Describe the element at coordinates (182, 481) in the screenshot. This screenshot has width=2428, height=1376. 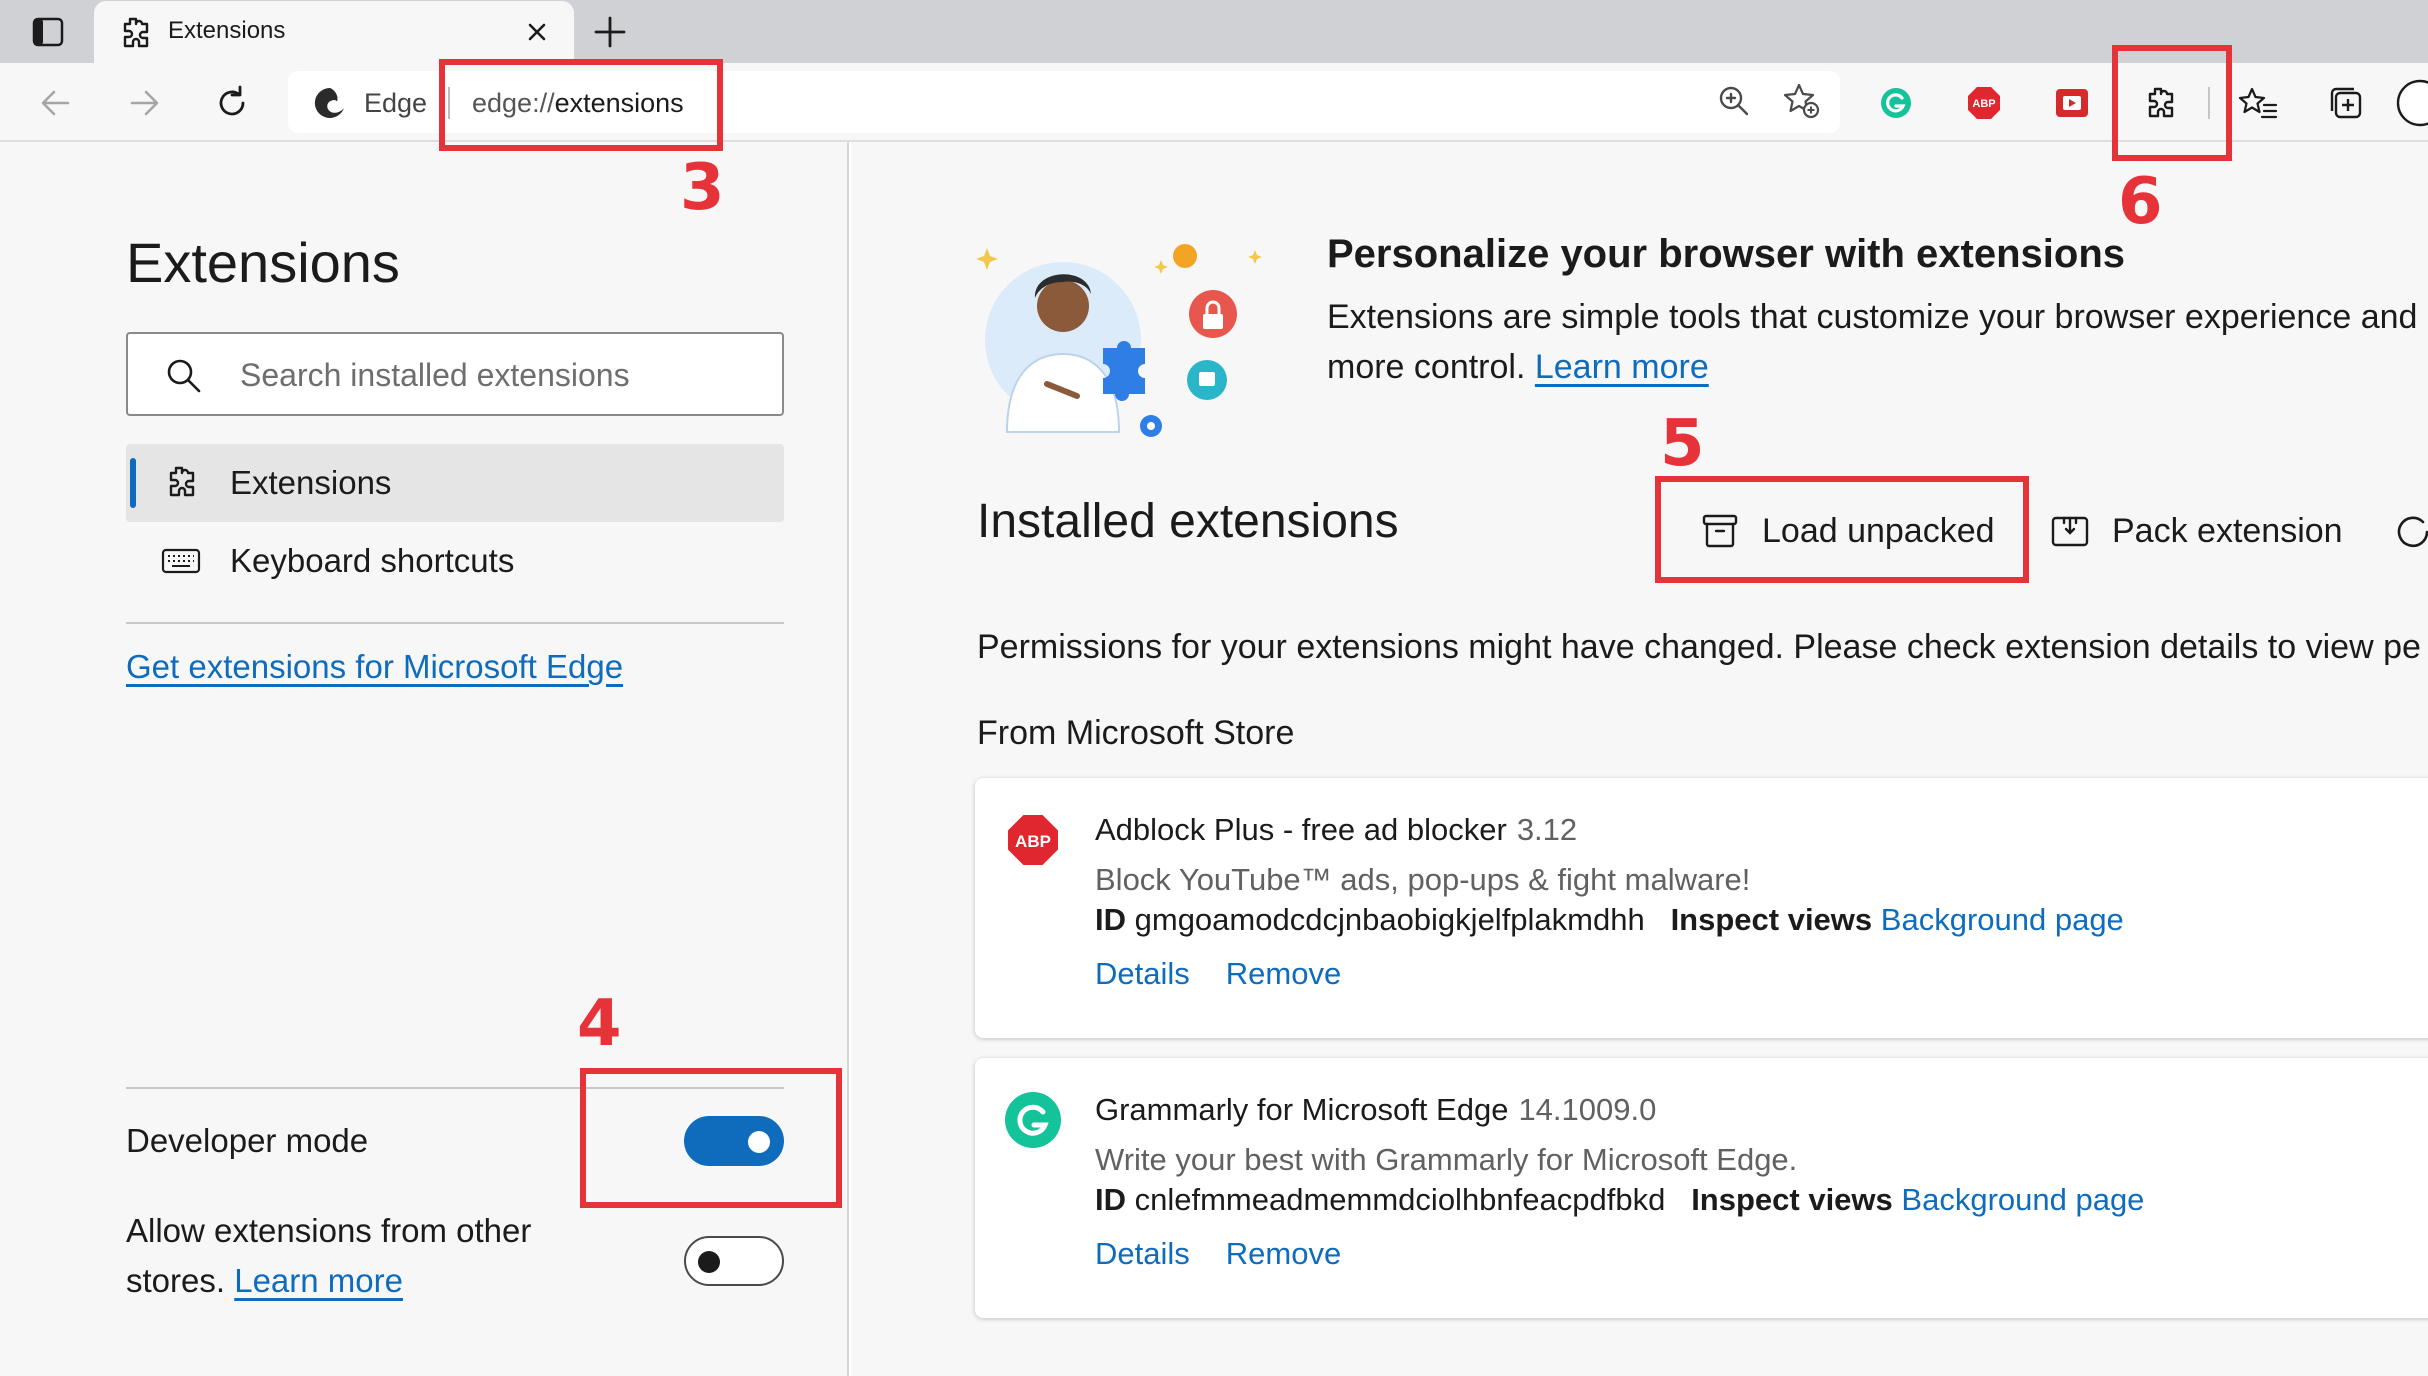
I see `extensions-icon` at that location.